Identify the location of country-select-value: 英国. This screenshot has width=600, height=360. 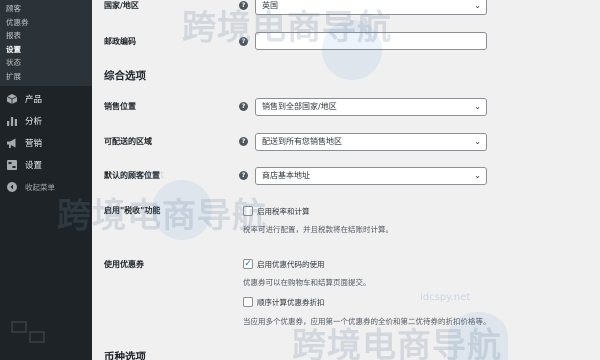
(270, 5).